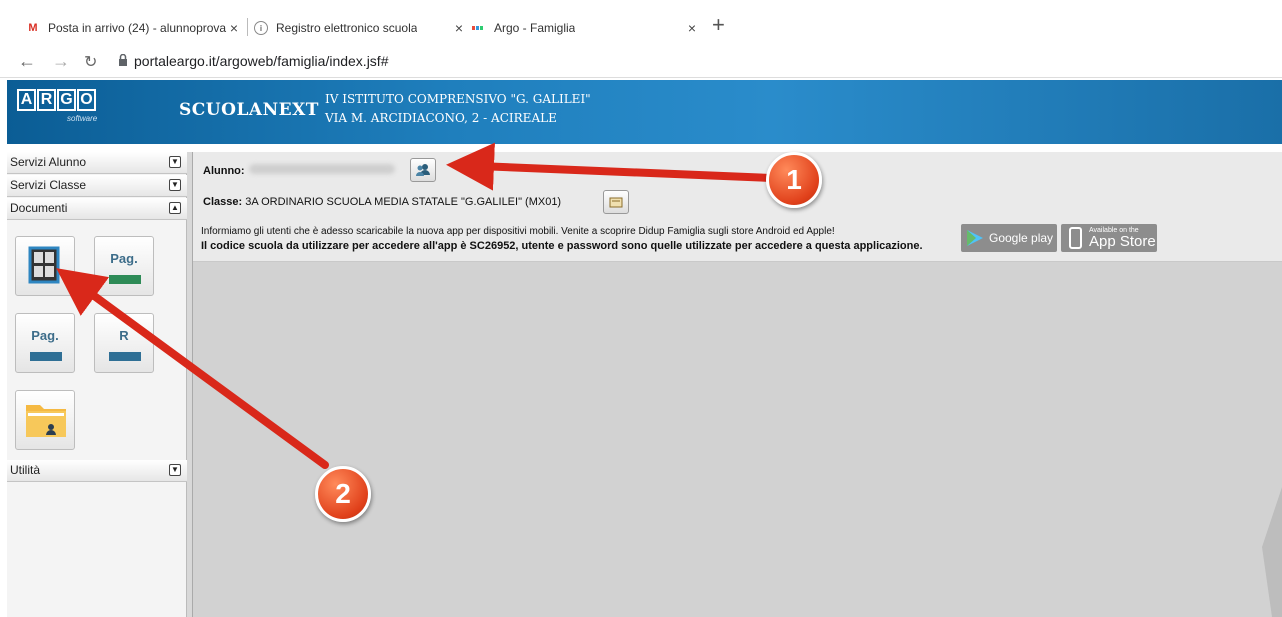  What do you see at coordinates (322, 169) in the screenshot?
I see `student-name-redacted` at bounding box center [322, 169].